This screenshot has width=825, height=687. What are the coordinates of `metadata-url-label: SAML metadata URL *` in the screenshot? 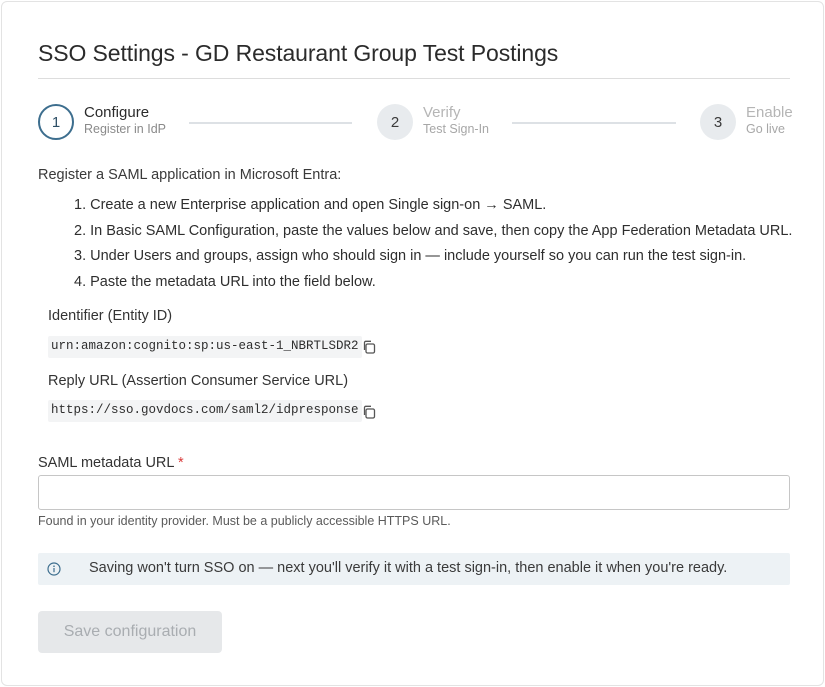 It's located at (111, 463).